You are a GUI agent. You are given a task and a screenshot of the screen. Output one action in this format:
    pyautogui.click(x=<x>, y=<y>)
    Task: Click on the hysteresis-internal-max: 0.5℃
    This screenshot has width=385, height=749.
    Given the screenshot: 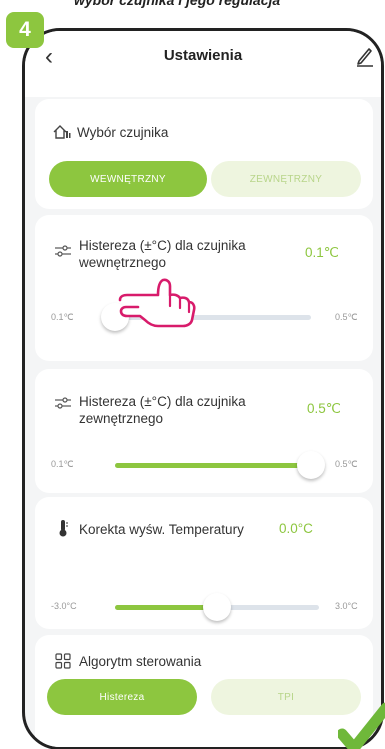 What is the action you would take?
    pyautogui.click(x=346, y=317)
    